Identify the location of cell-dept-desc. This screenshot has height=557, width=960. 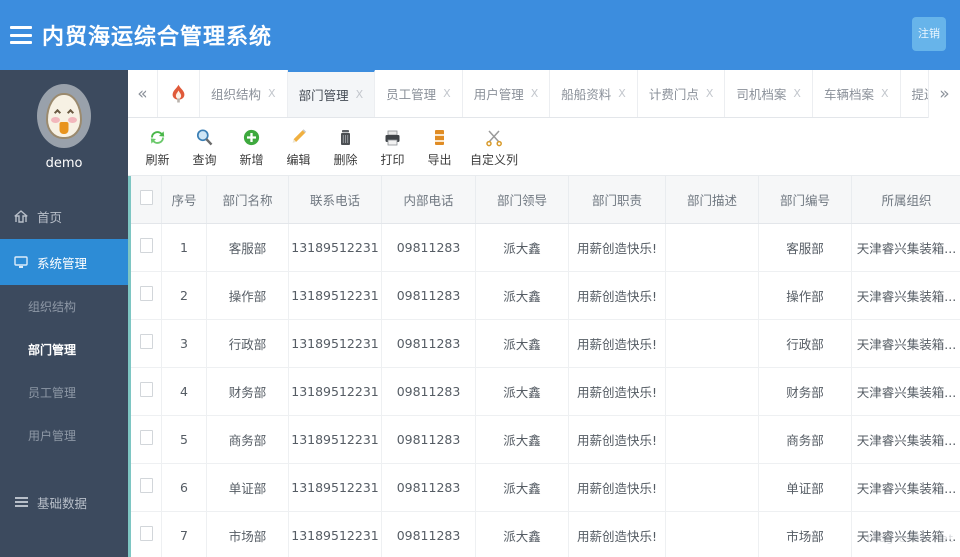
(712, 247).